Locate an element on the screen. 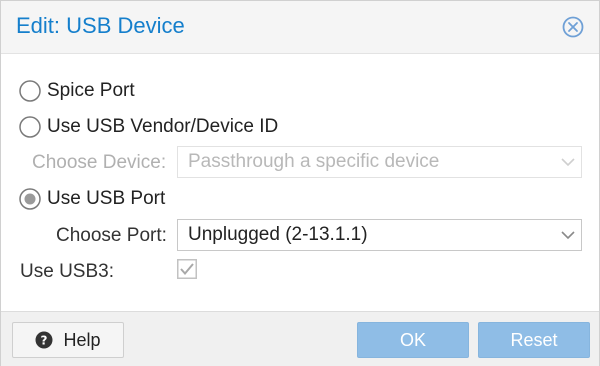 This screenshot has height=366, width=600. reset-button: Reset is located at coordinates (534, 340).